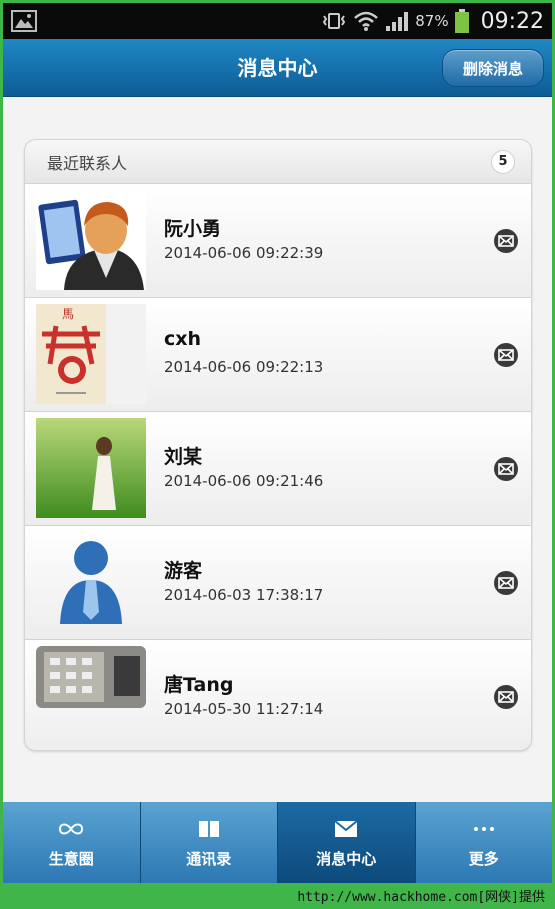  Describe the element at coordinates (278, 162) in the screenshot. I see `recent-contacts-header: 最近联系人 5` at that location.